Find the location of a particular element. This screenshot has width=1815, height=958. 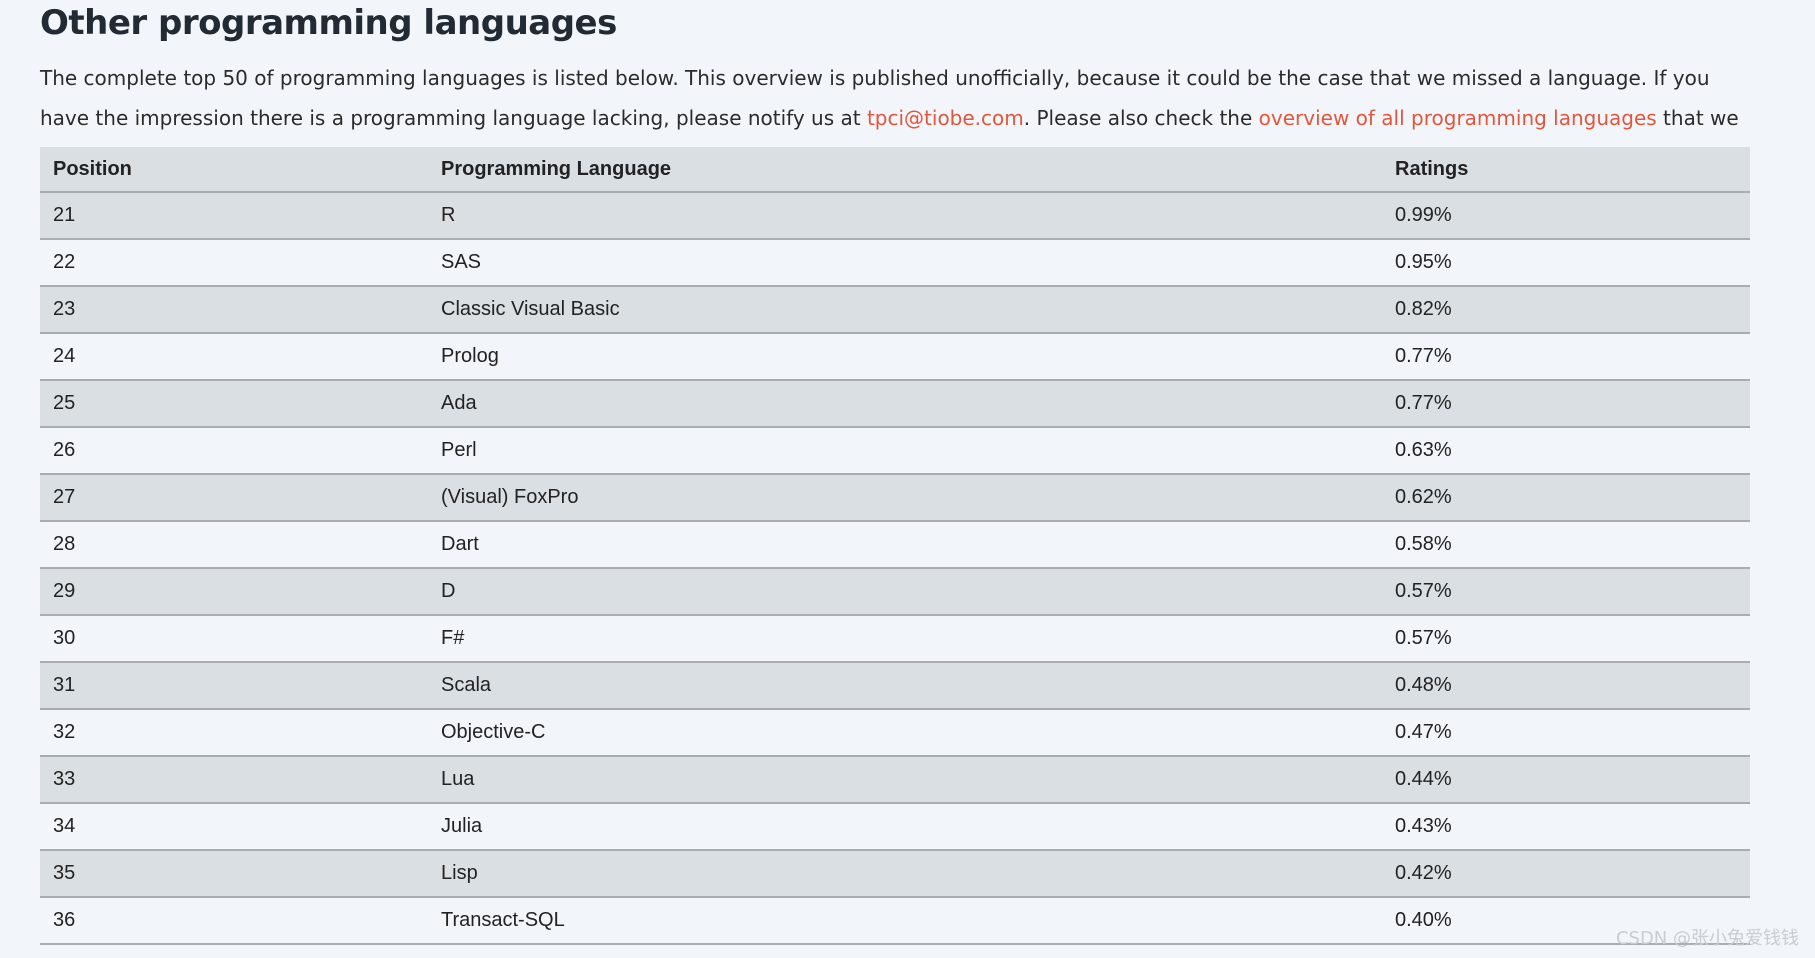

position-cell: 33 is located at coordinates (234, 780).